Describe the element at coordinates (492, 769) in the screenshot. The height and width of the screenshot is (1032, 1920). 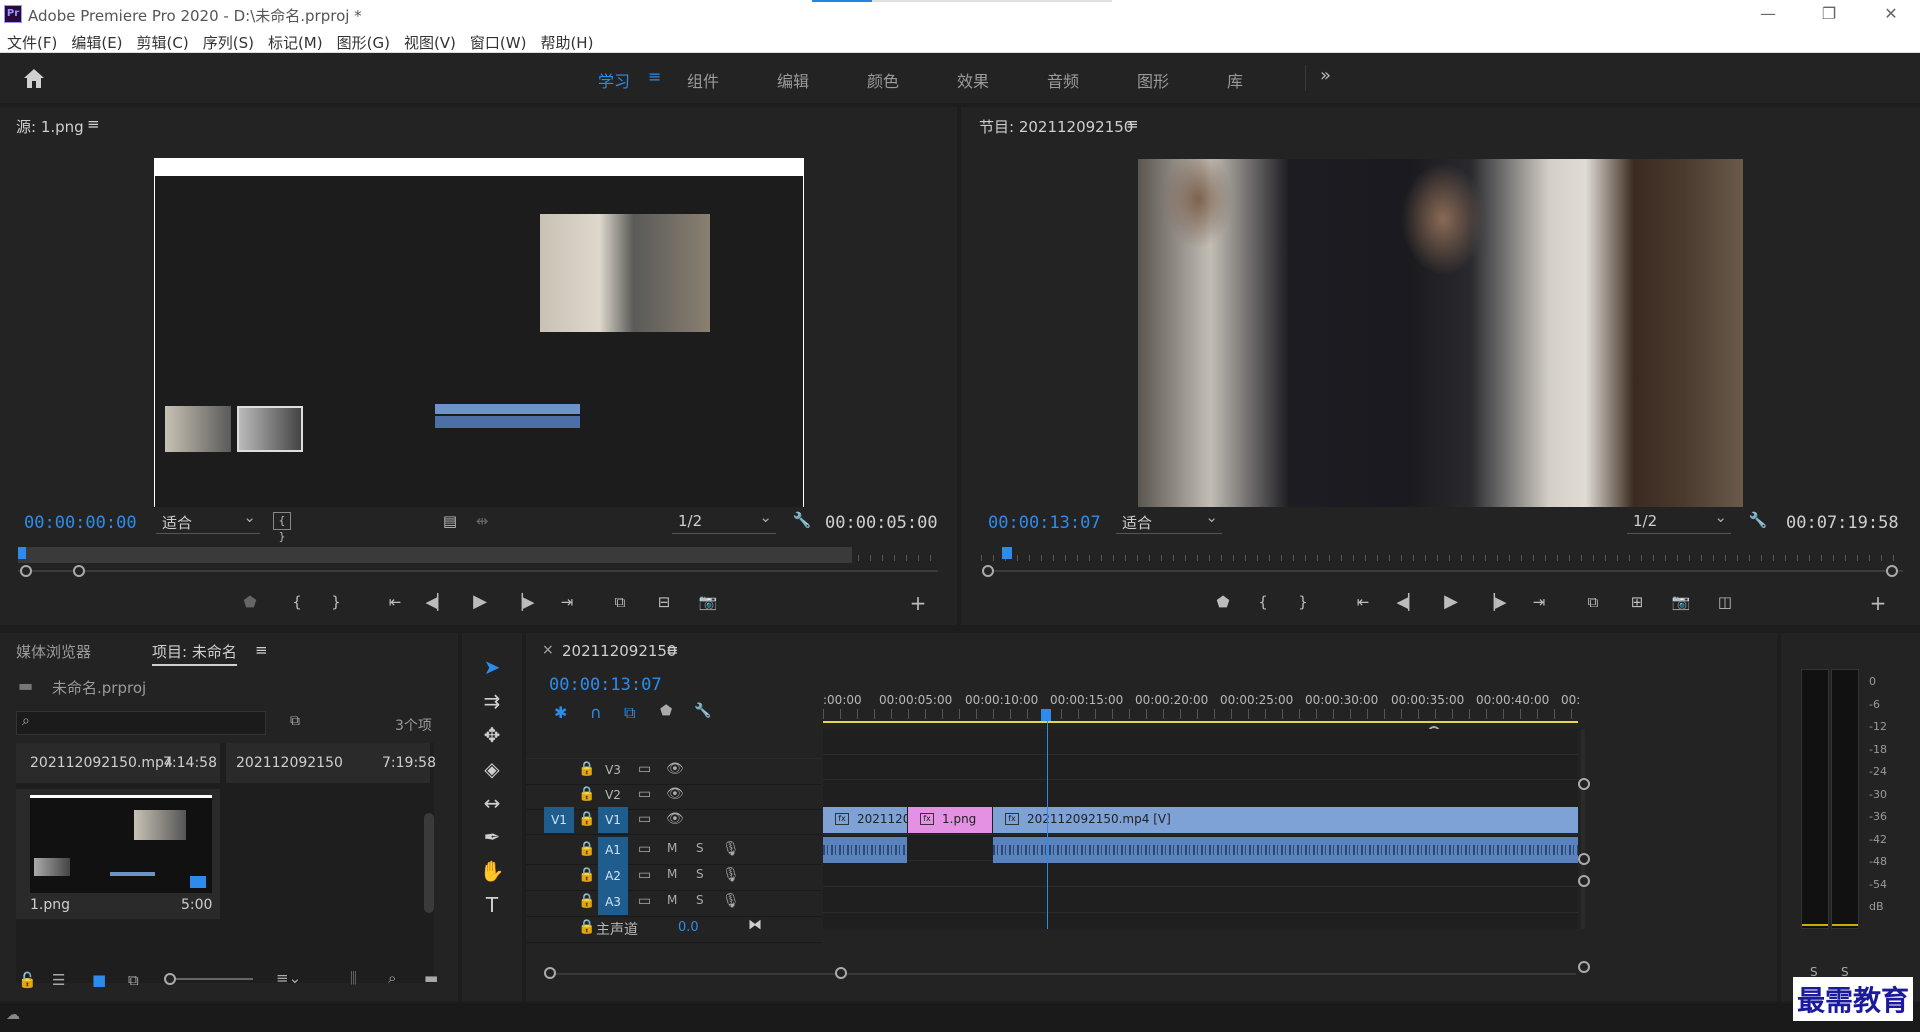
I see `razor-tool-icon: ◈` at that location.